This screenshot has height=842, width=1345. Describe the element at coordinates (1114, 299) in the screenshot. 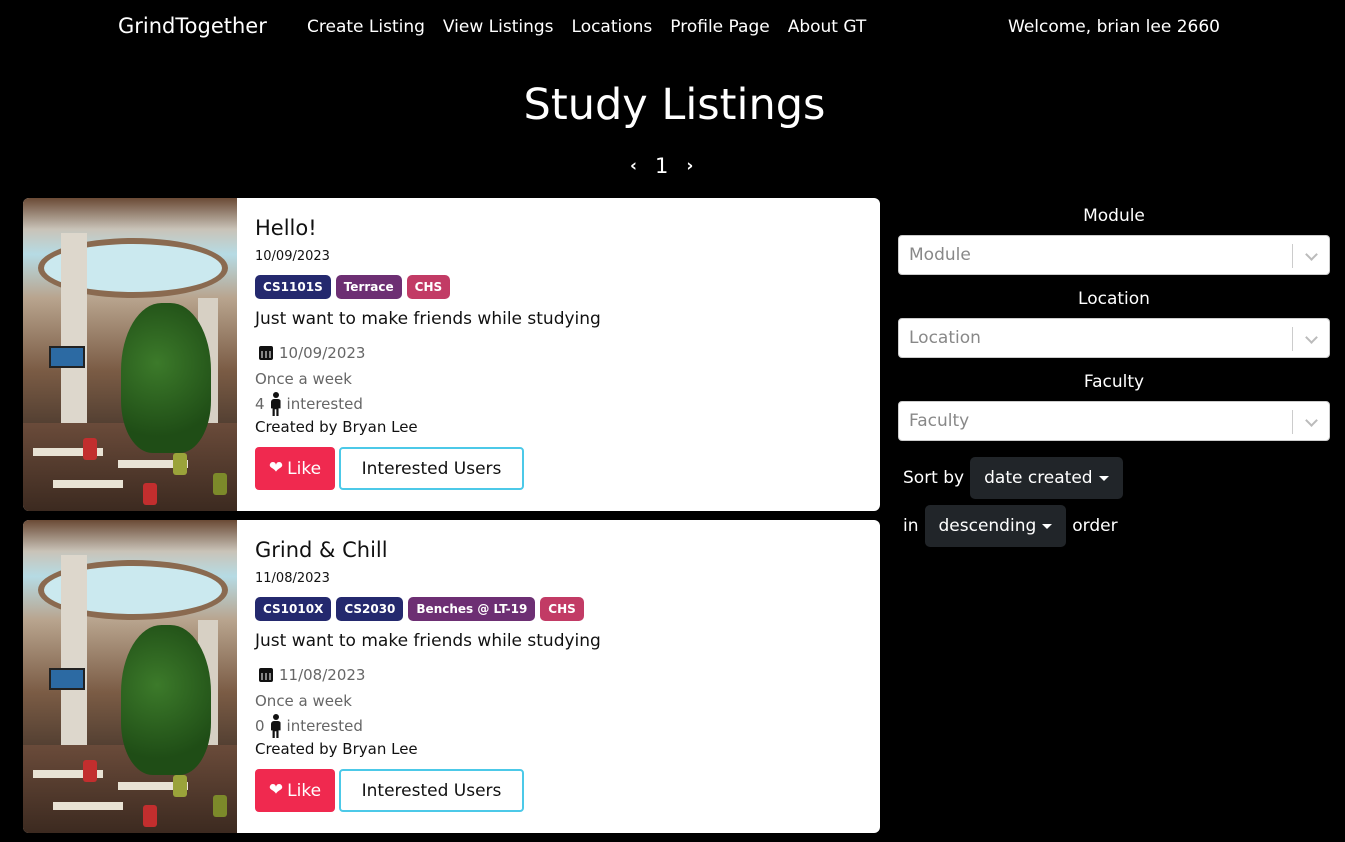

I see `location-filter-label: Location` at that location.